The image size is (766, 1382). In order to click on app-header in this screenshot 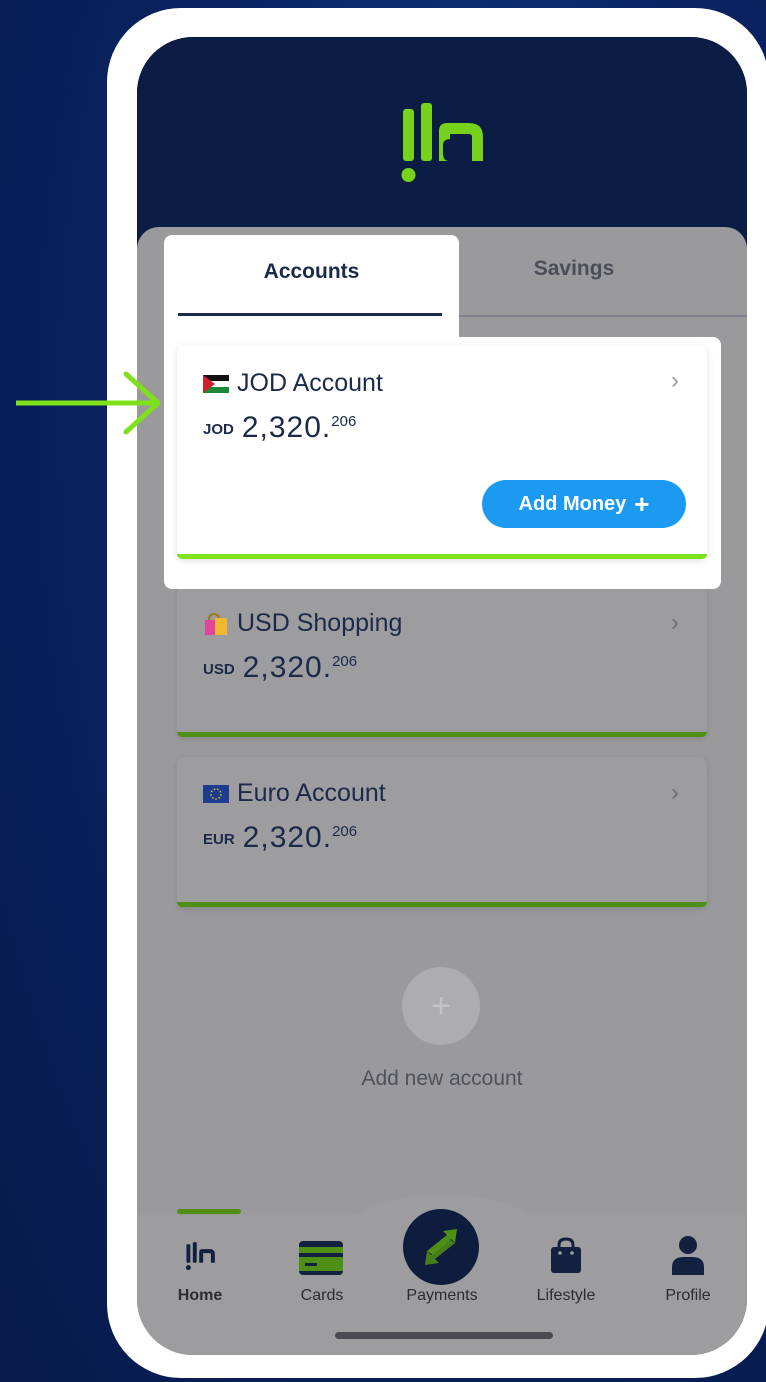, I will do `click(442, 137)`.